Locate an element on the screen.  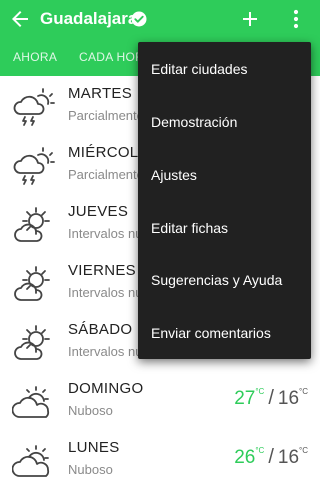
temp-high: 27 is located at coordinates (245, 398).